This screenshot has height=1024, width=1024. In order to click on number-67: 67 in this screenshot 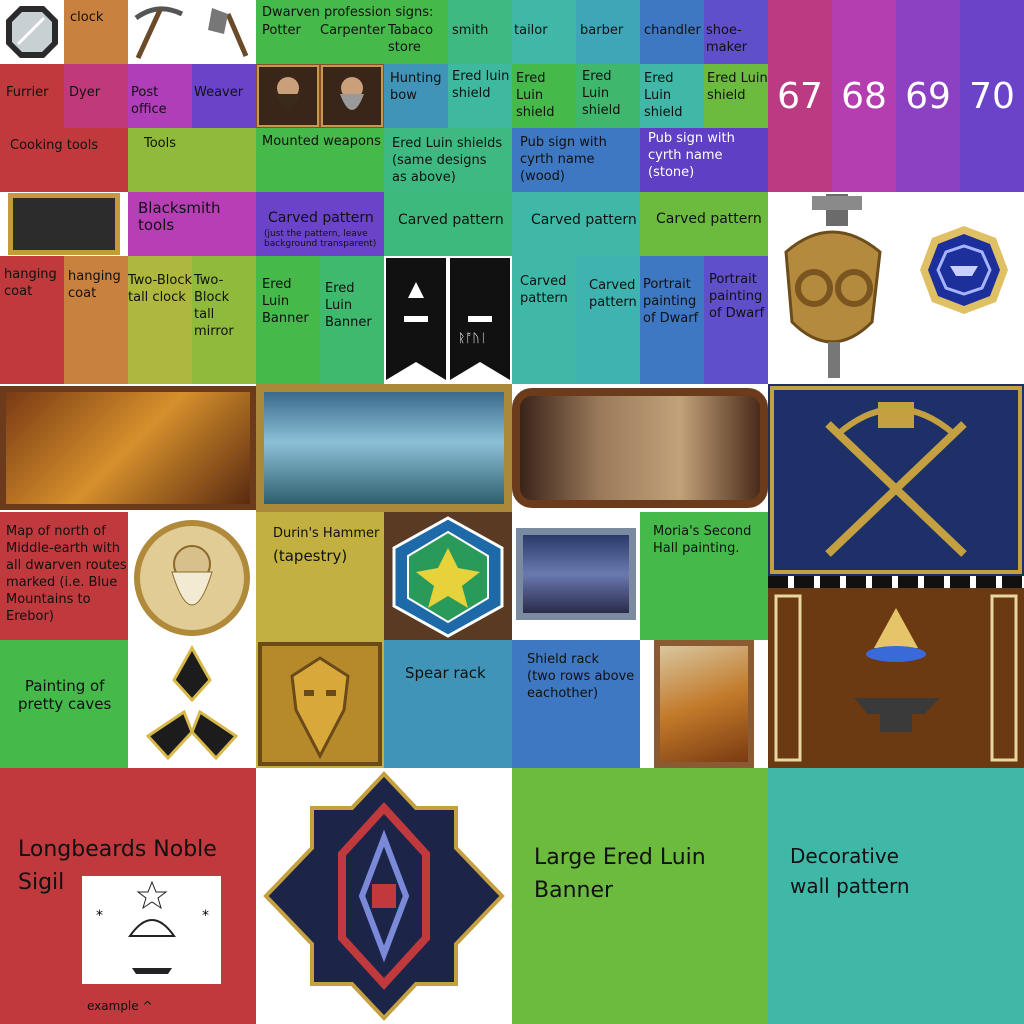, I will do `click(800, 96)`.